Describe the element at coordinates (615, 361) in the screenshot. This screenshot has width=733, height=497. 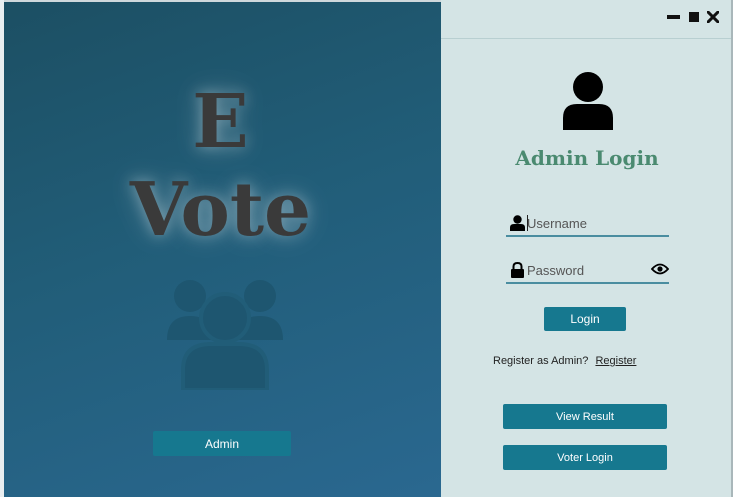
I see `register-link: Register` at that location.